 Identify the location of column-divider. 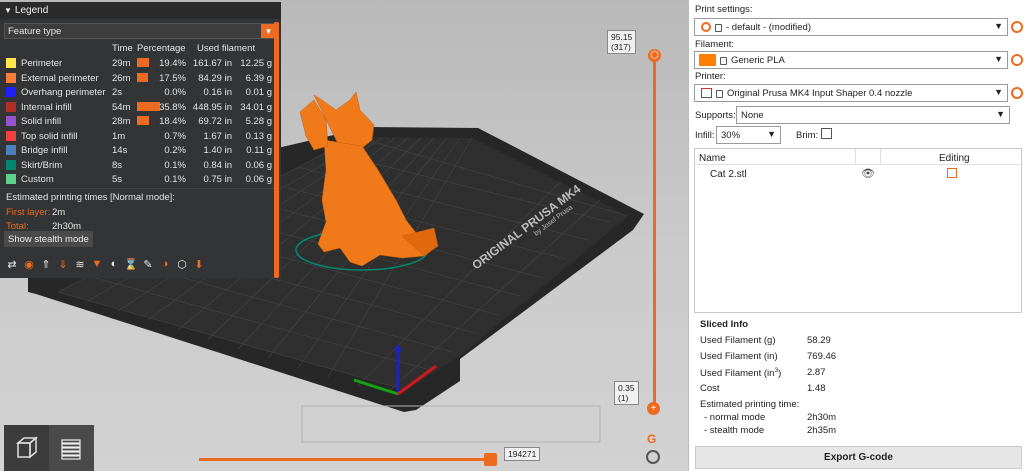
(880, 156).